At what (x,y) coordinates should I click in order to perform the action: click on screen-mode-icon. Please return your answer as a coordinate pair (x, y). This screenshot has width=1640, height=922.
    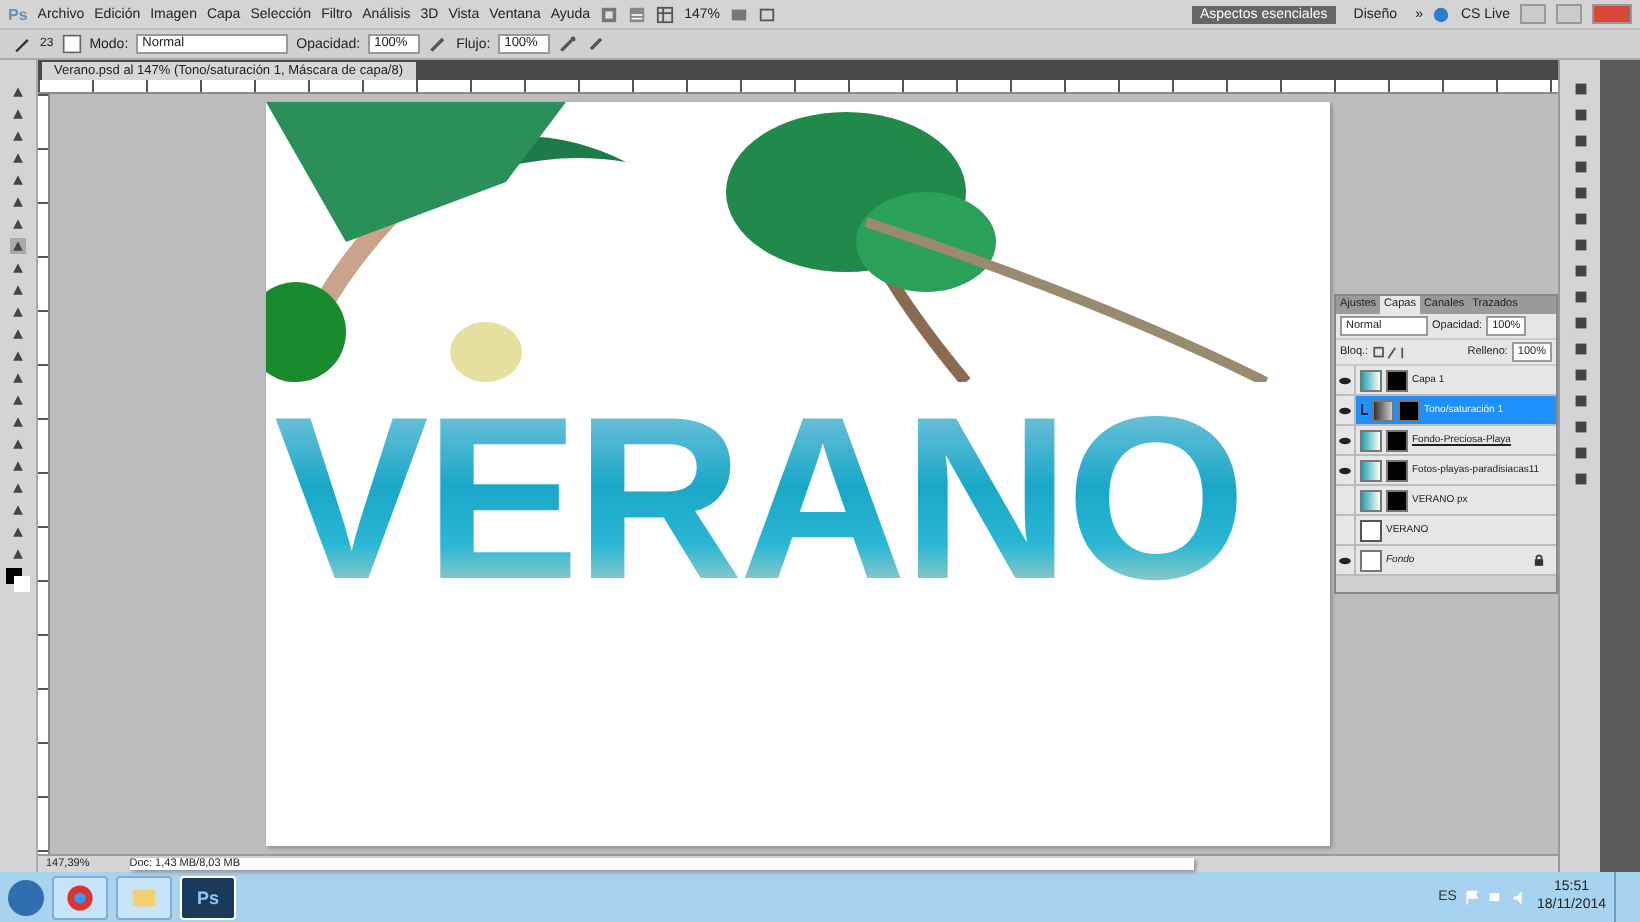
    Looking at the image, I should click on (766, 14).